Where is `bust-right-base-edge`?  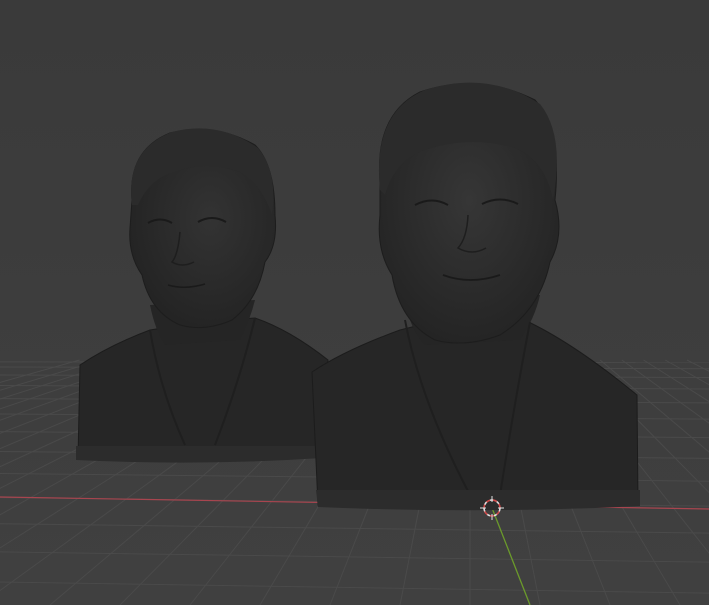 bust-right-base-edge is located at coordinates (478, 500).